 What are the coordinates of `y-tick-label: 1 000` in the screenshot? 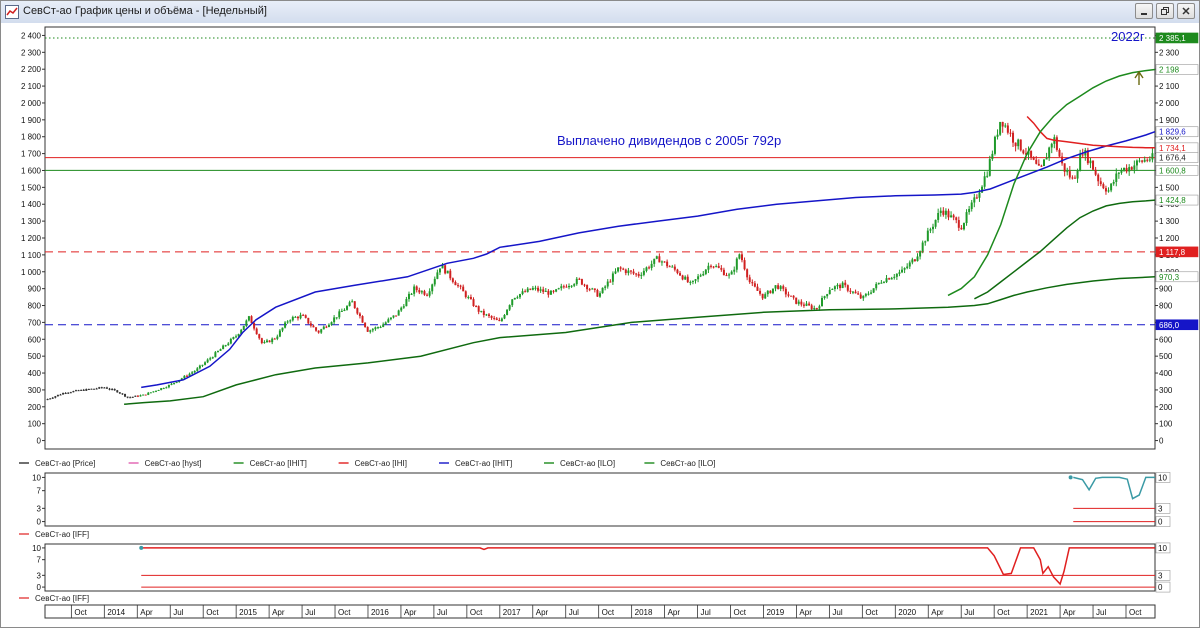 It's located at (31, 272).